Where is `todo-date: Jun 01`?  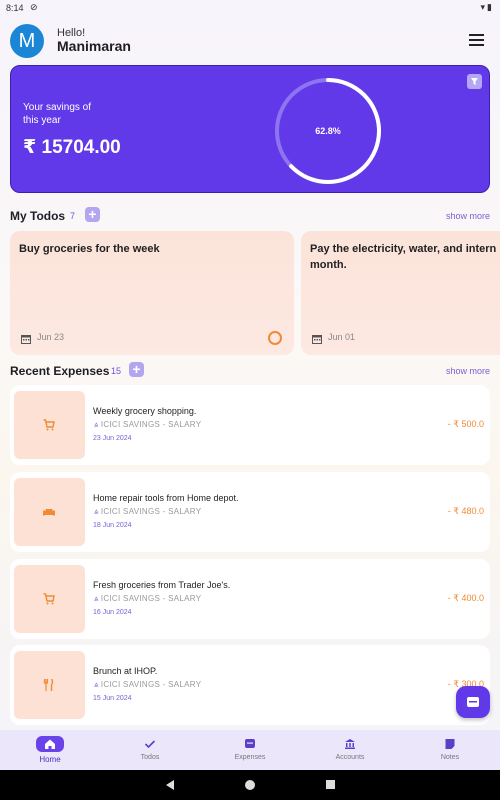 todo-date: Jun 01 is located at coordinates (342, 337).